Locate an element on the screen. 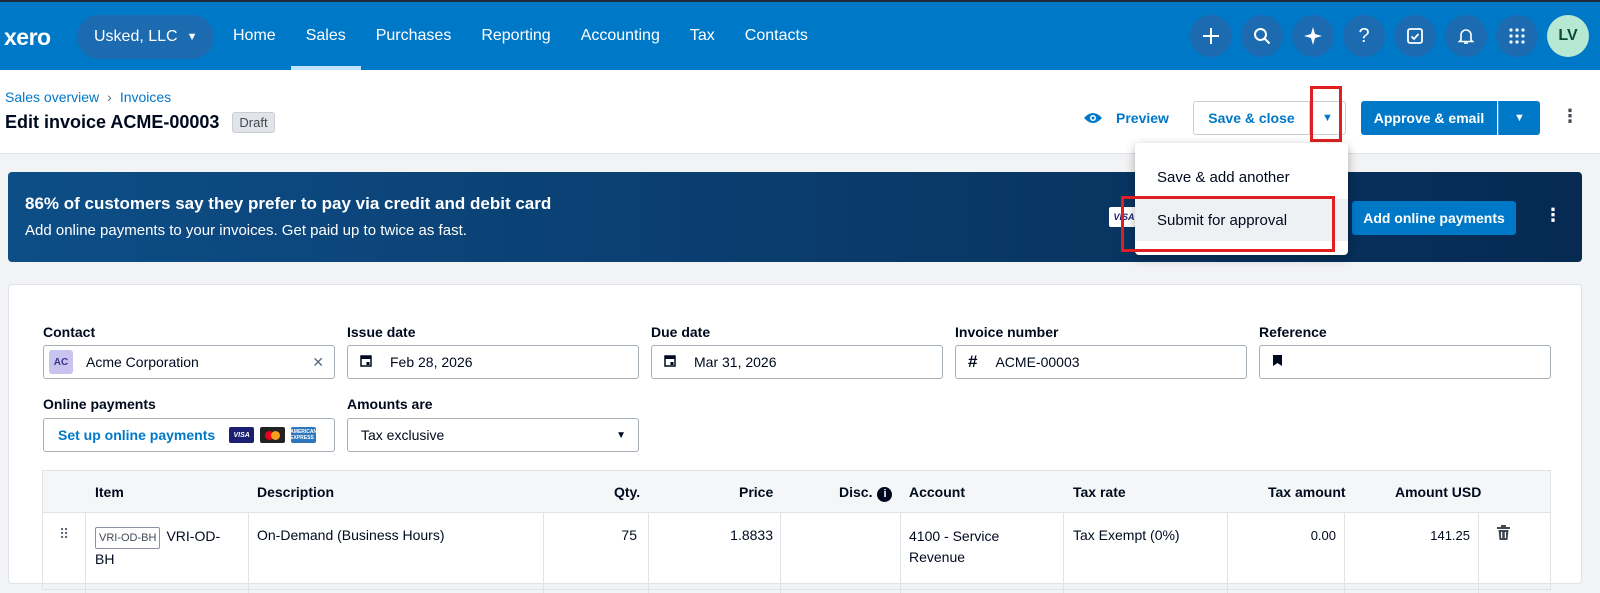 The width and height of the screenshot is (1600, 593). visa-logo: VISA is located at coordinates (242, 435).